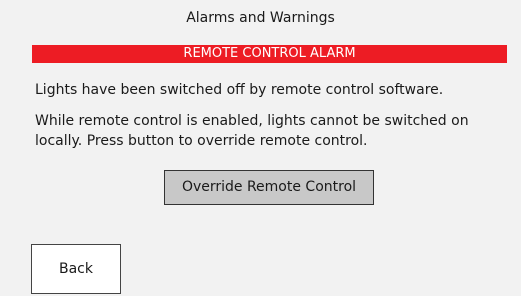 The width and height of the screenshot is (521, 296). What do you see at coordinates (260, 18) in the screenshot?
I see `page-title: Alarms and Warnings` at bounding box center [260, 18].